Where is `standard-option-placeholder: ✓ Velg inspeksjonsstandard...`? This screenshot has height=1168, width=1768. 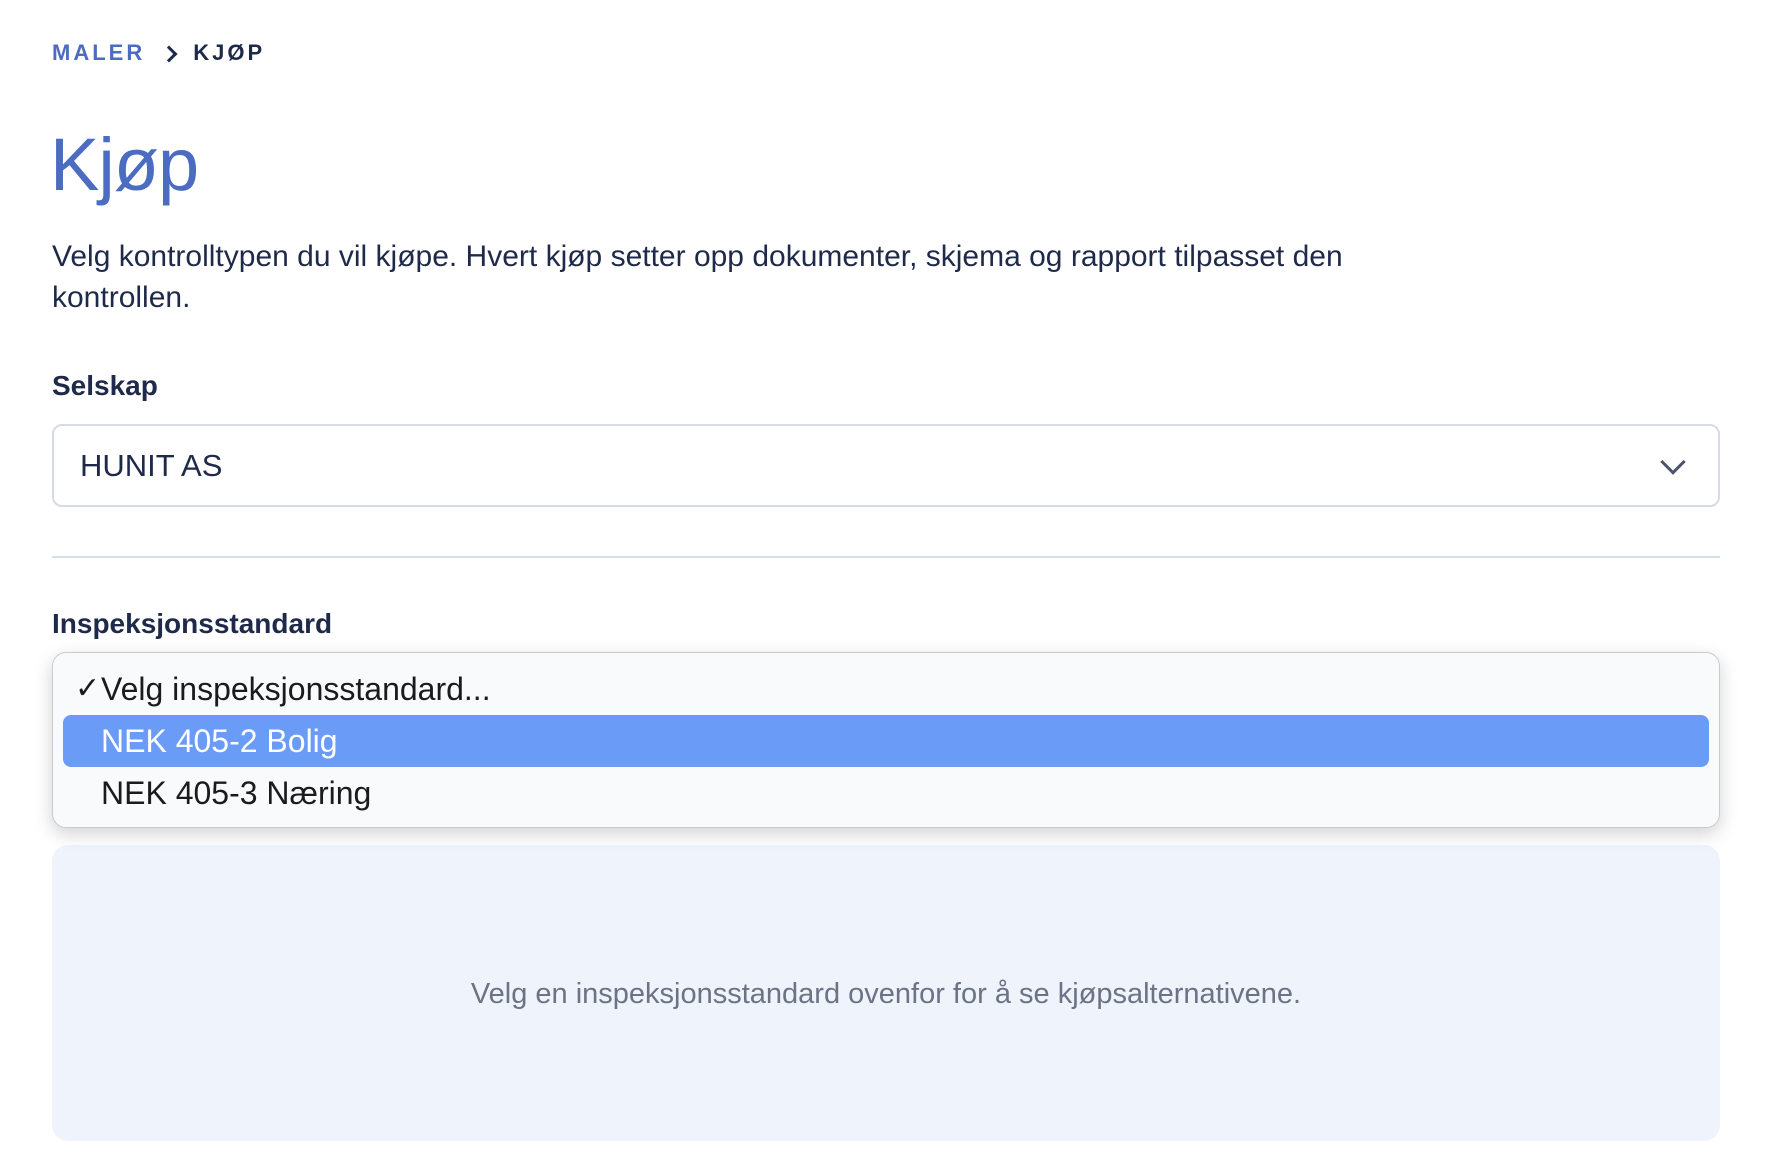 standard-option-placeholder: ✓ Velg inspeksjonsstandard... is located at coordinates (886, 689).